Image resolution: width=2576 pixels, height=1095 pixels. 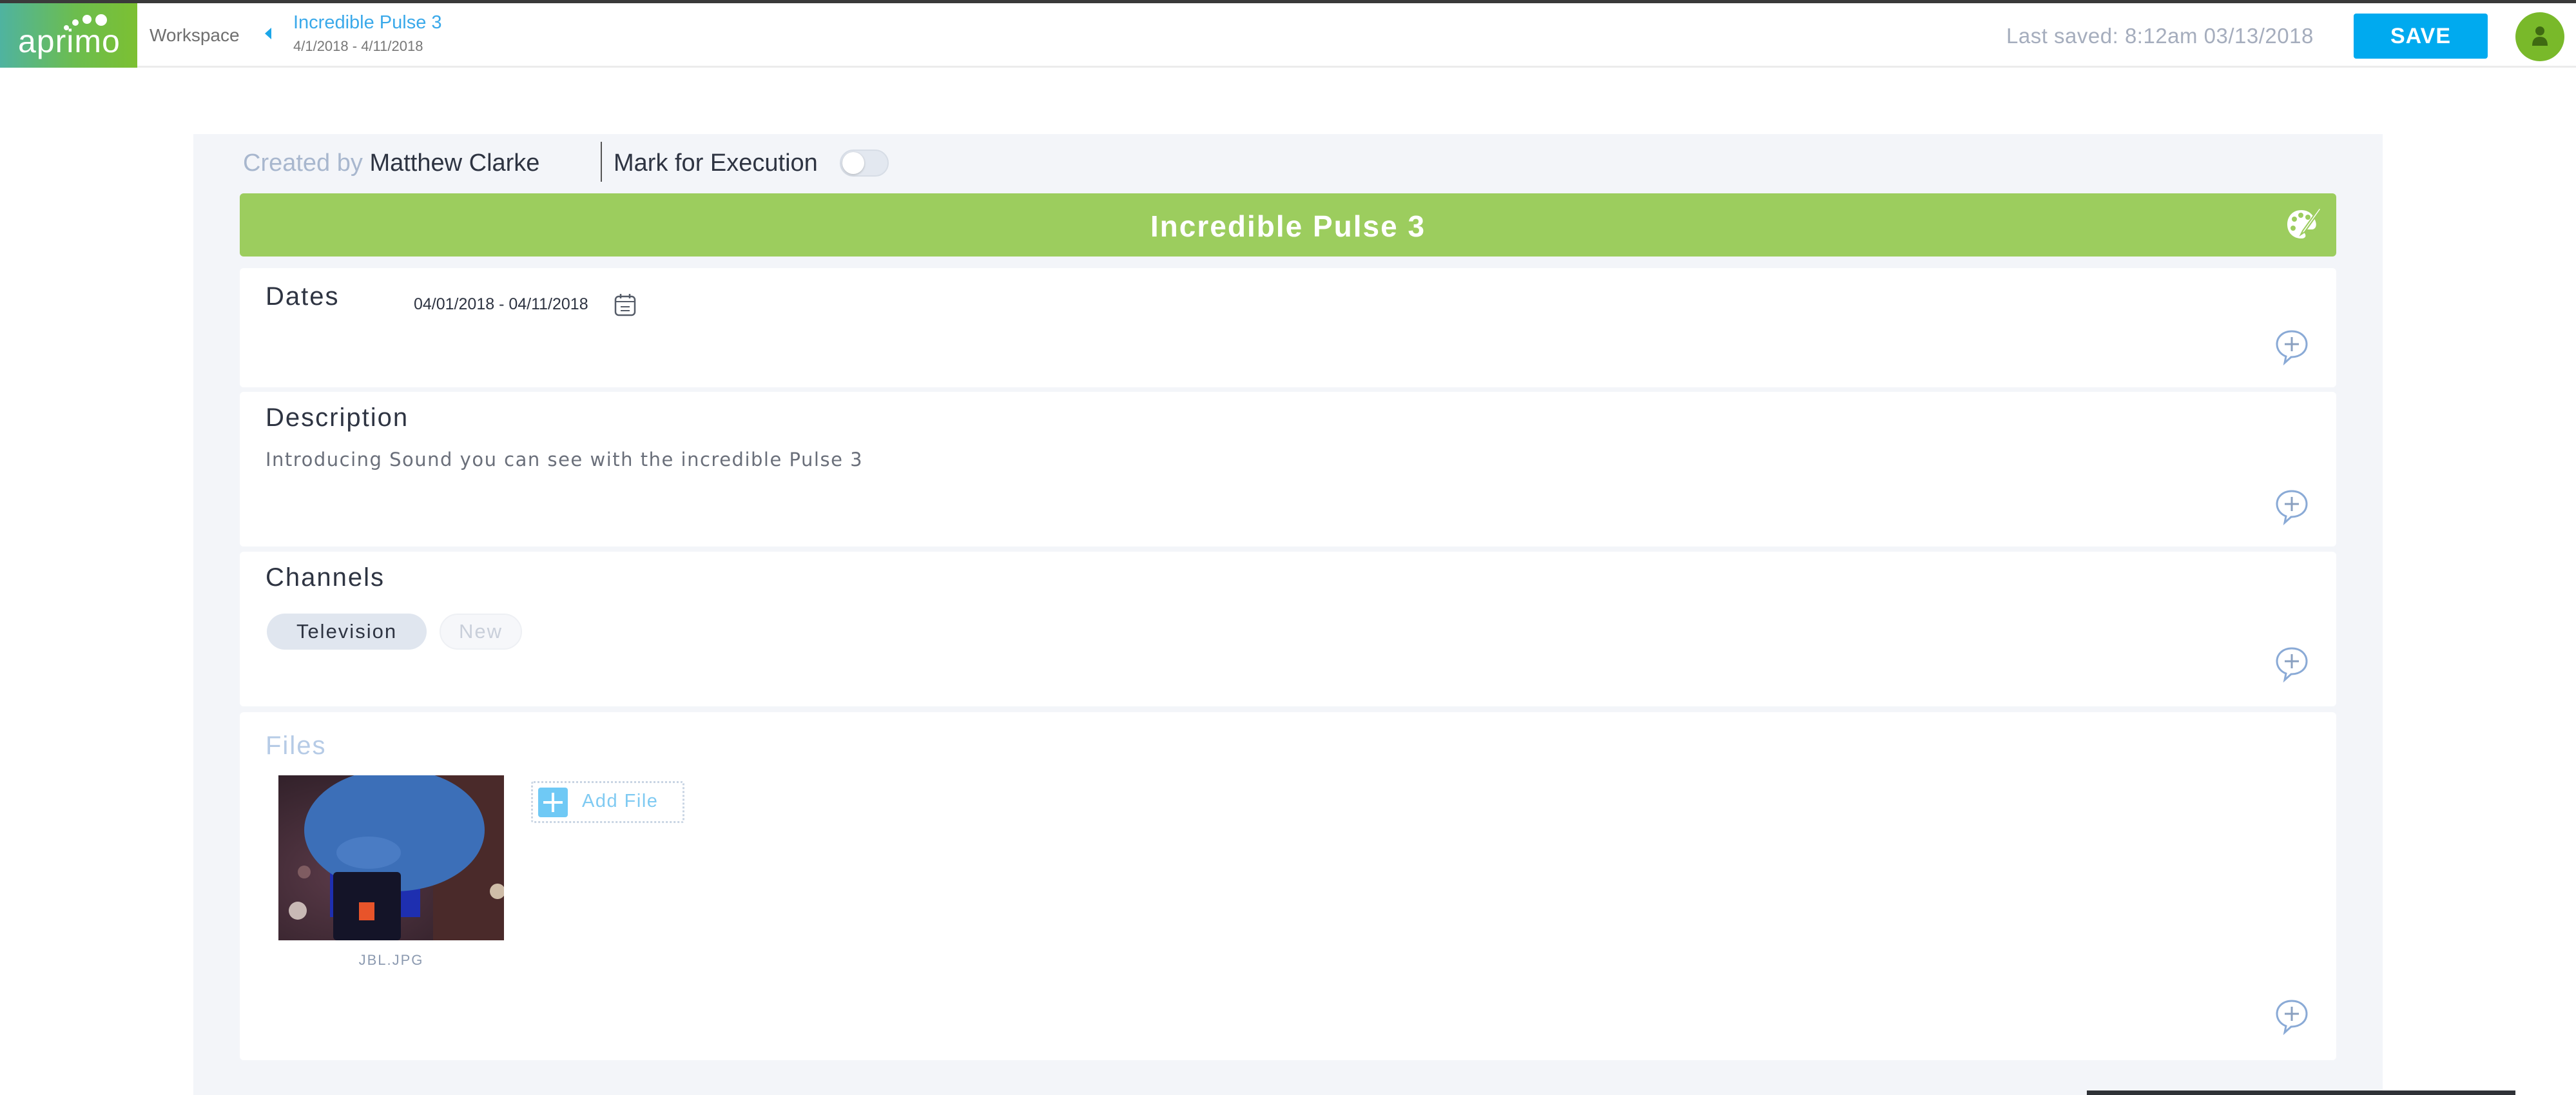 What do you see at coordinates (620, 801) in the screenshot?
I see `add-file-label: Add File` at bounding box center [620, 801].